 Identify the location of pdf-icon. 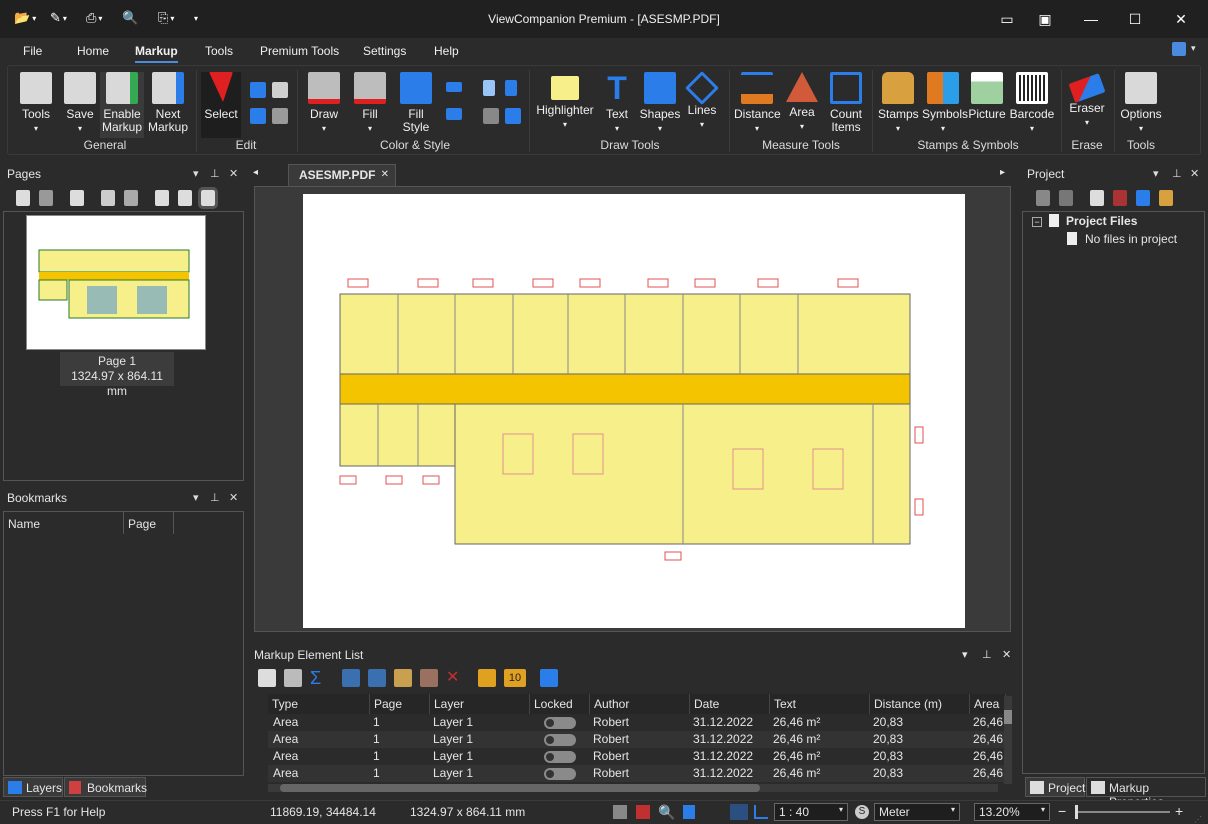
(643, 812).